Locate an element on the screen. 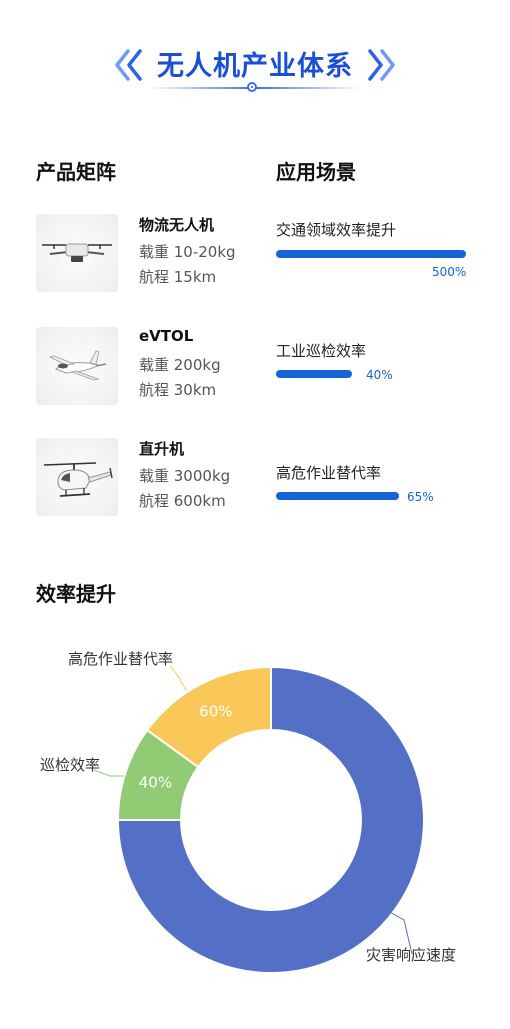  chevron-right-icon is located at coordinates (381, 65).